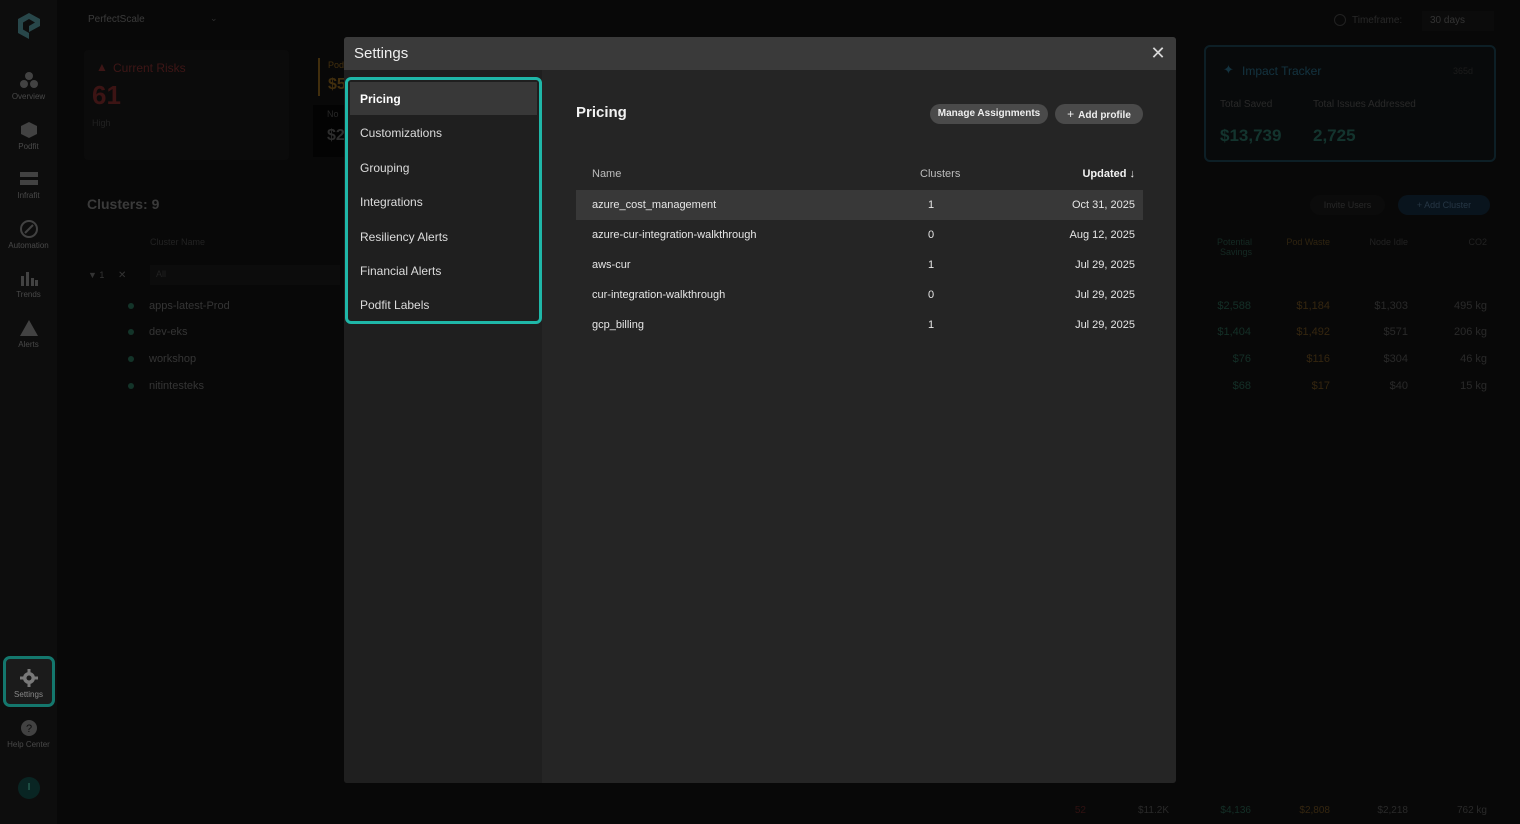 This screenshot has width=1520, height=824. I want to click on row-name: cur-integration-walkthrough, so click(659, 295).